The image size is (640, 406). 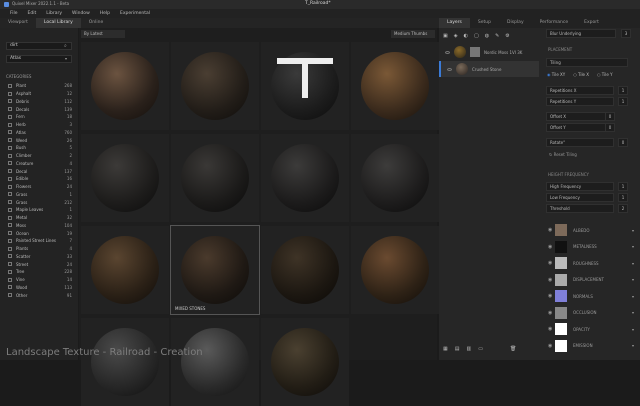 What do you see at coordinates (587, 62) in the screenshot?
I see `tiling-select: Tiling` at bounding box center [587, 62].